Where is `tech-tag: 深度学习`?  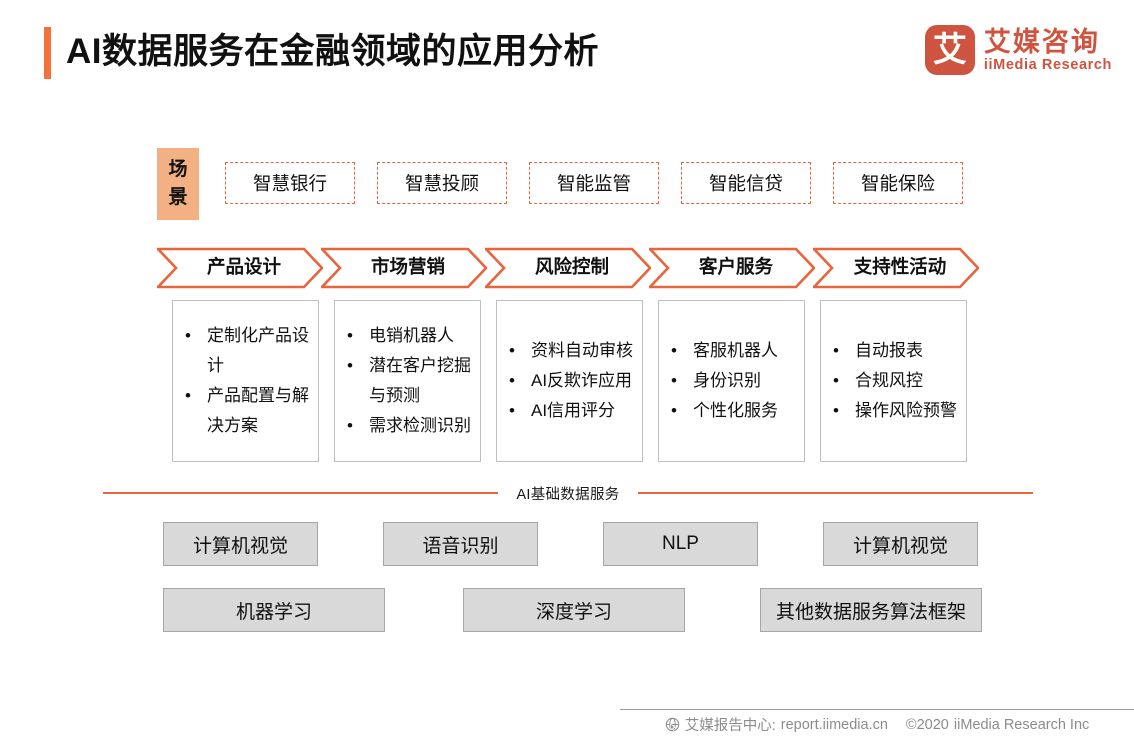 tech-tag: 深度学习 is located at coordinates (574, 610).